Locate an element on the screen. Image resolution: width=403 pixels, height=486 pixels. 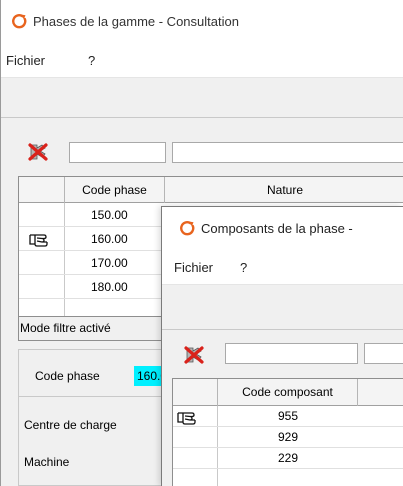
phases-menubar: Fichier ? is located at coordinates (202, 60).